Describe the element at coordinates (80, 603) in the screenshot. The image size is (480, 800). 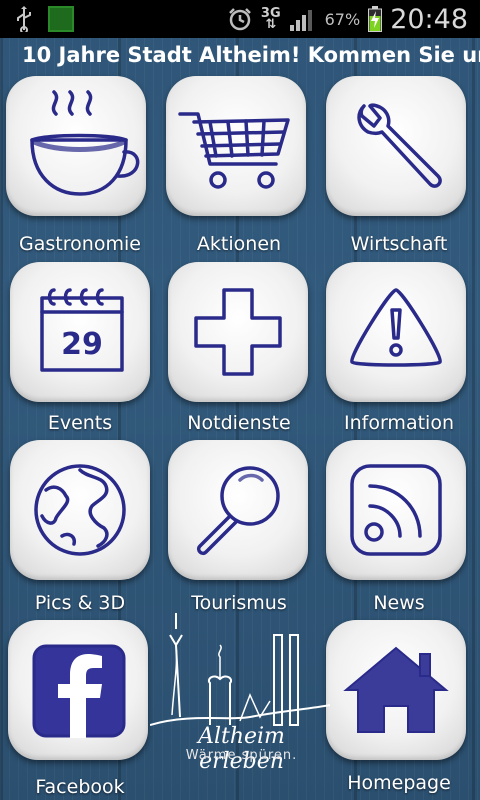
I see `pics-3d-label: Pics & 3D` at that location.